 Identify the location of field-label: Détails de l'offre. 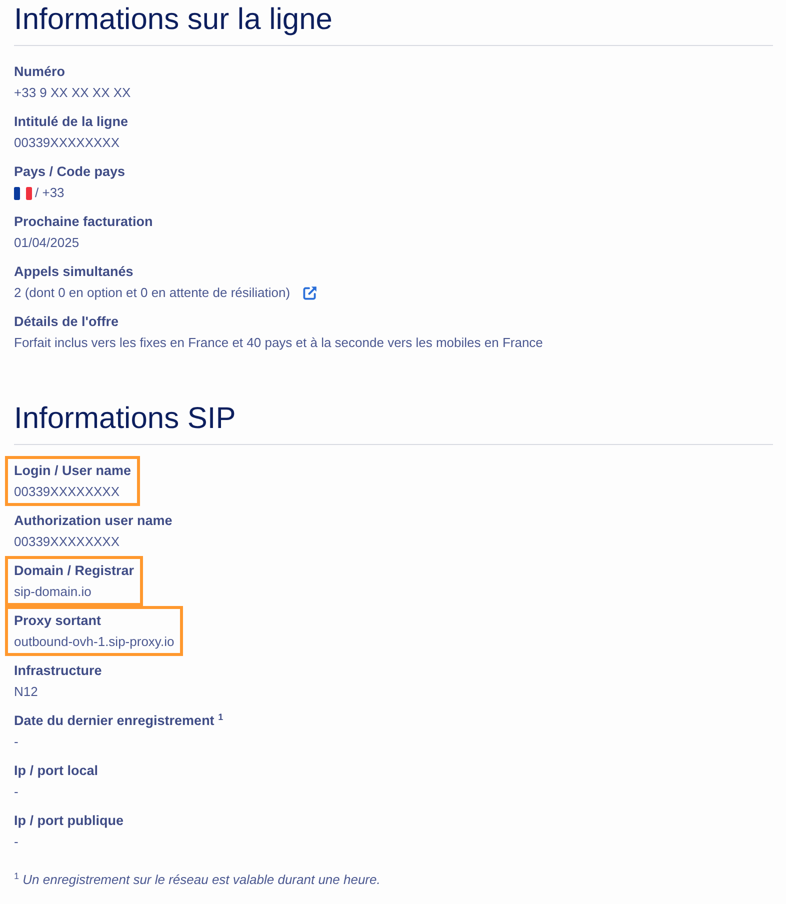
(66, 322).